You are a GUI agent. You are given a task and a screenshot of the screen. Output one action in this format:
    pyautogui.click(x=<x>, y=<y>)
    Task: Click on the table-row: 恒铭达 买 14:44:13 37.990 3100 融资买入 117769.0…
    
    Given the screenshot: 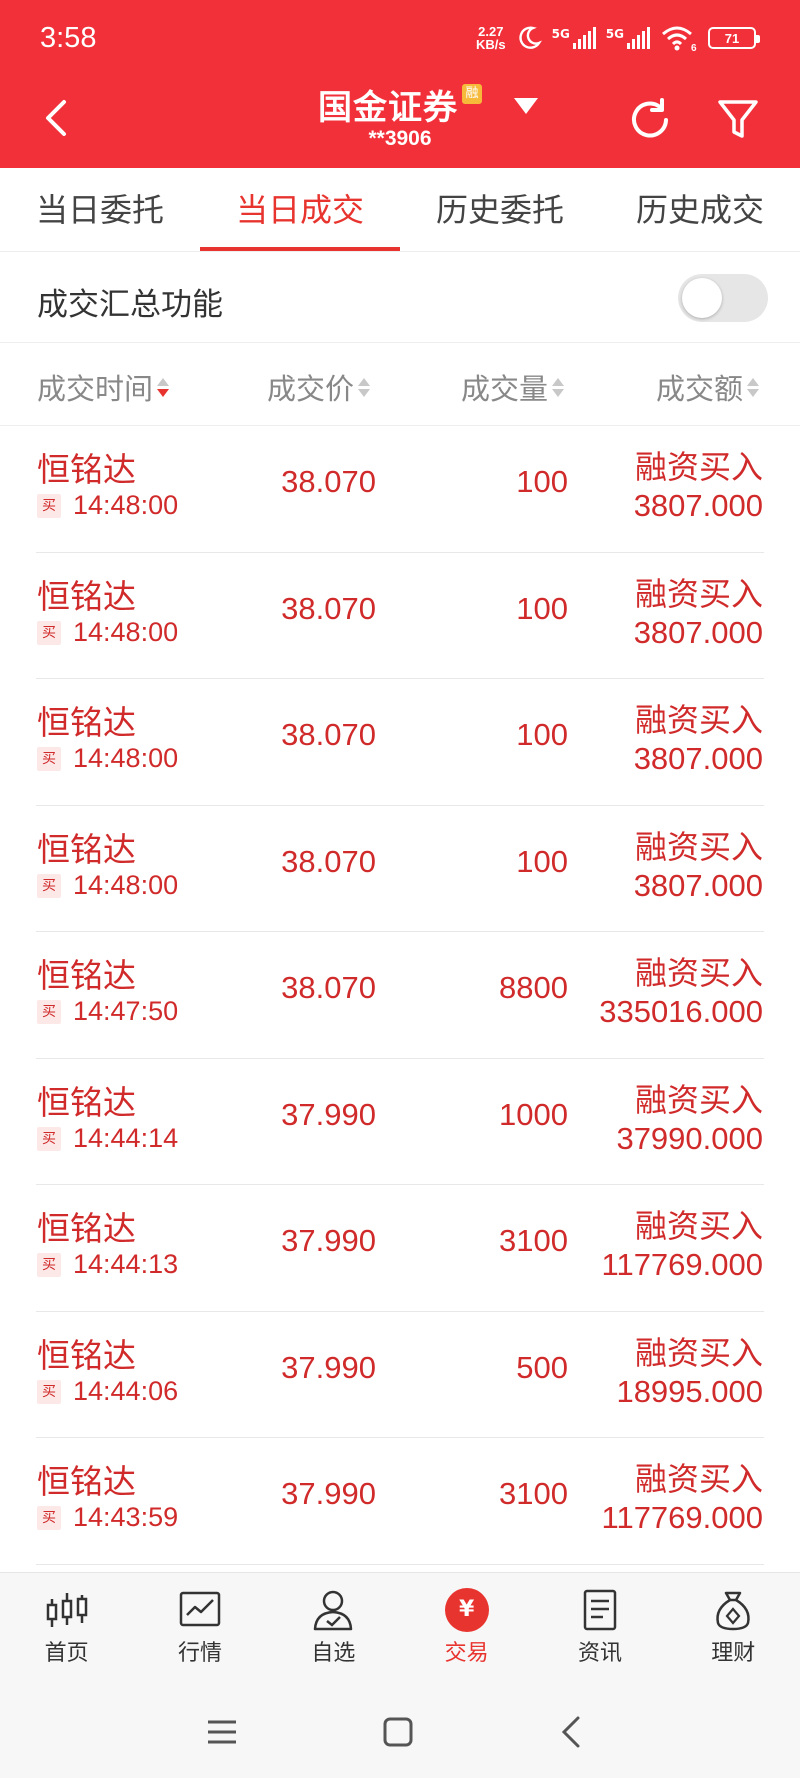 What is the action you would take?
    pyautogui.click(x=400, y=1248)
    